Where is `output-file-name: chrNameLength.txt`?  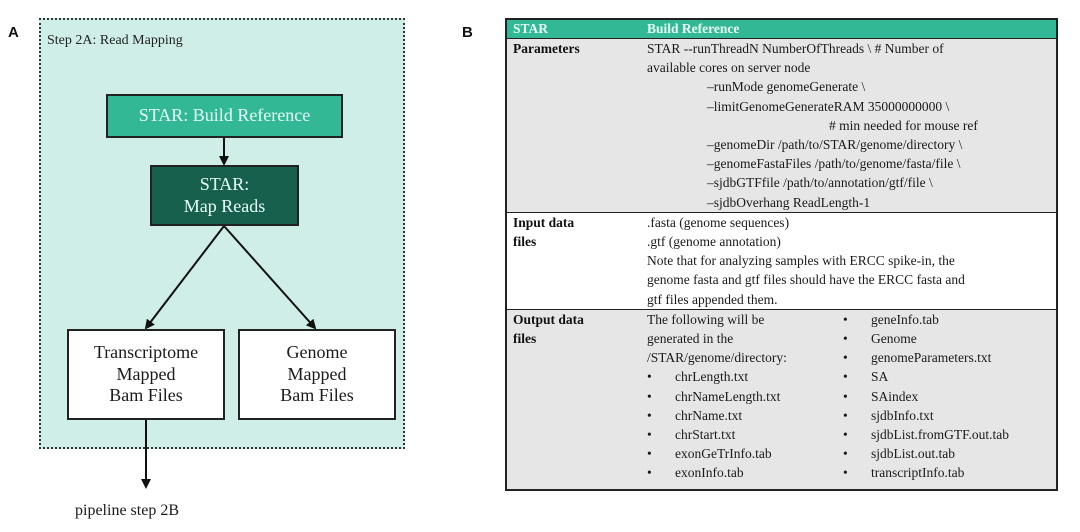 output-file-name: chrNameLength.txt is located at coordinates (728, 396).